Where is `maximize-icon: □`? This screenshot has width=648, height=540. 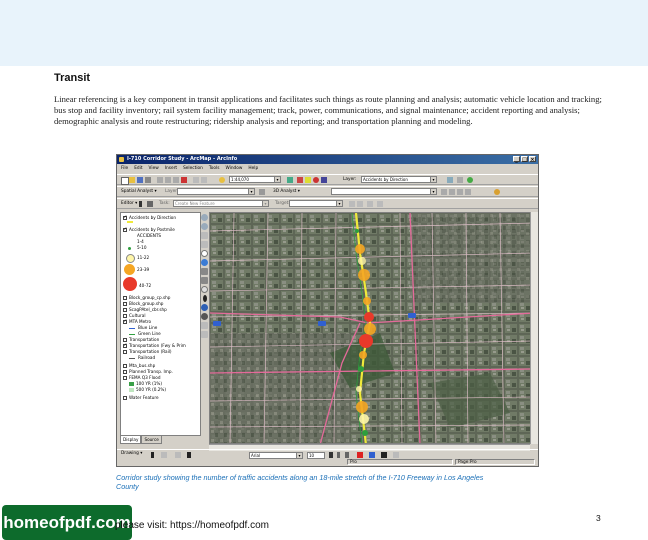 maximize-icon: □ is located at coordinates (524, 159).